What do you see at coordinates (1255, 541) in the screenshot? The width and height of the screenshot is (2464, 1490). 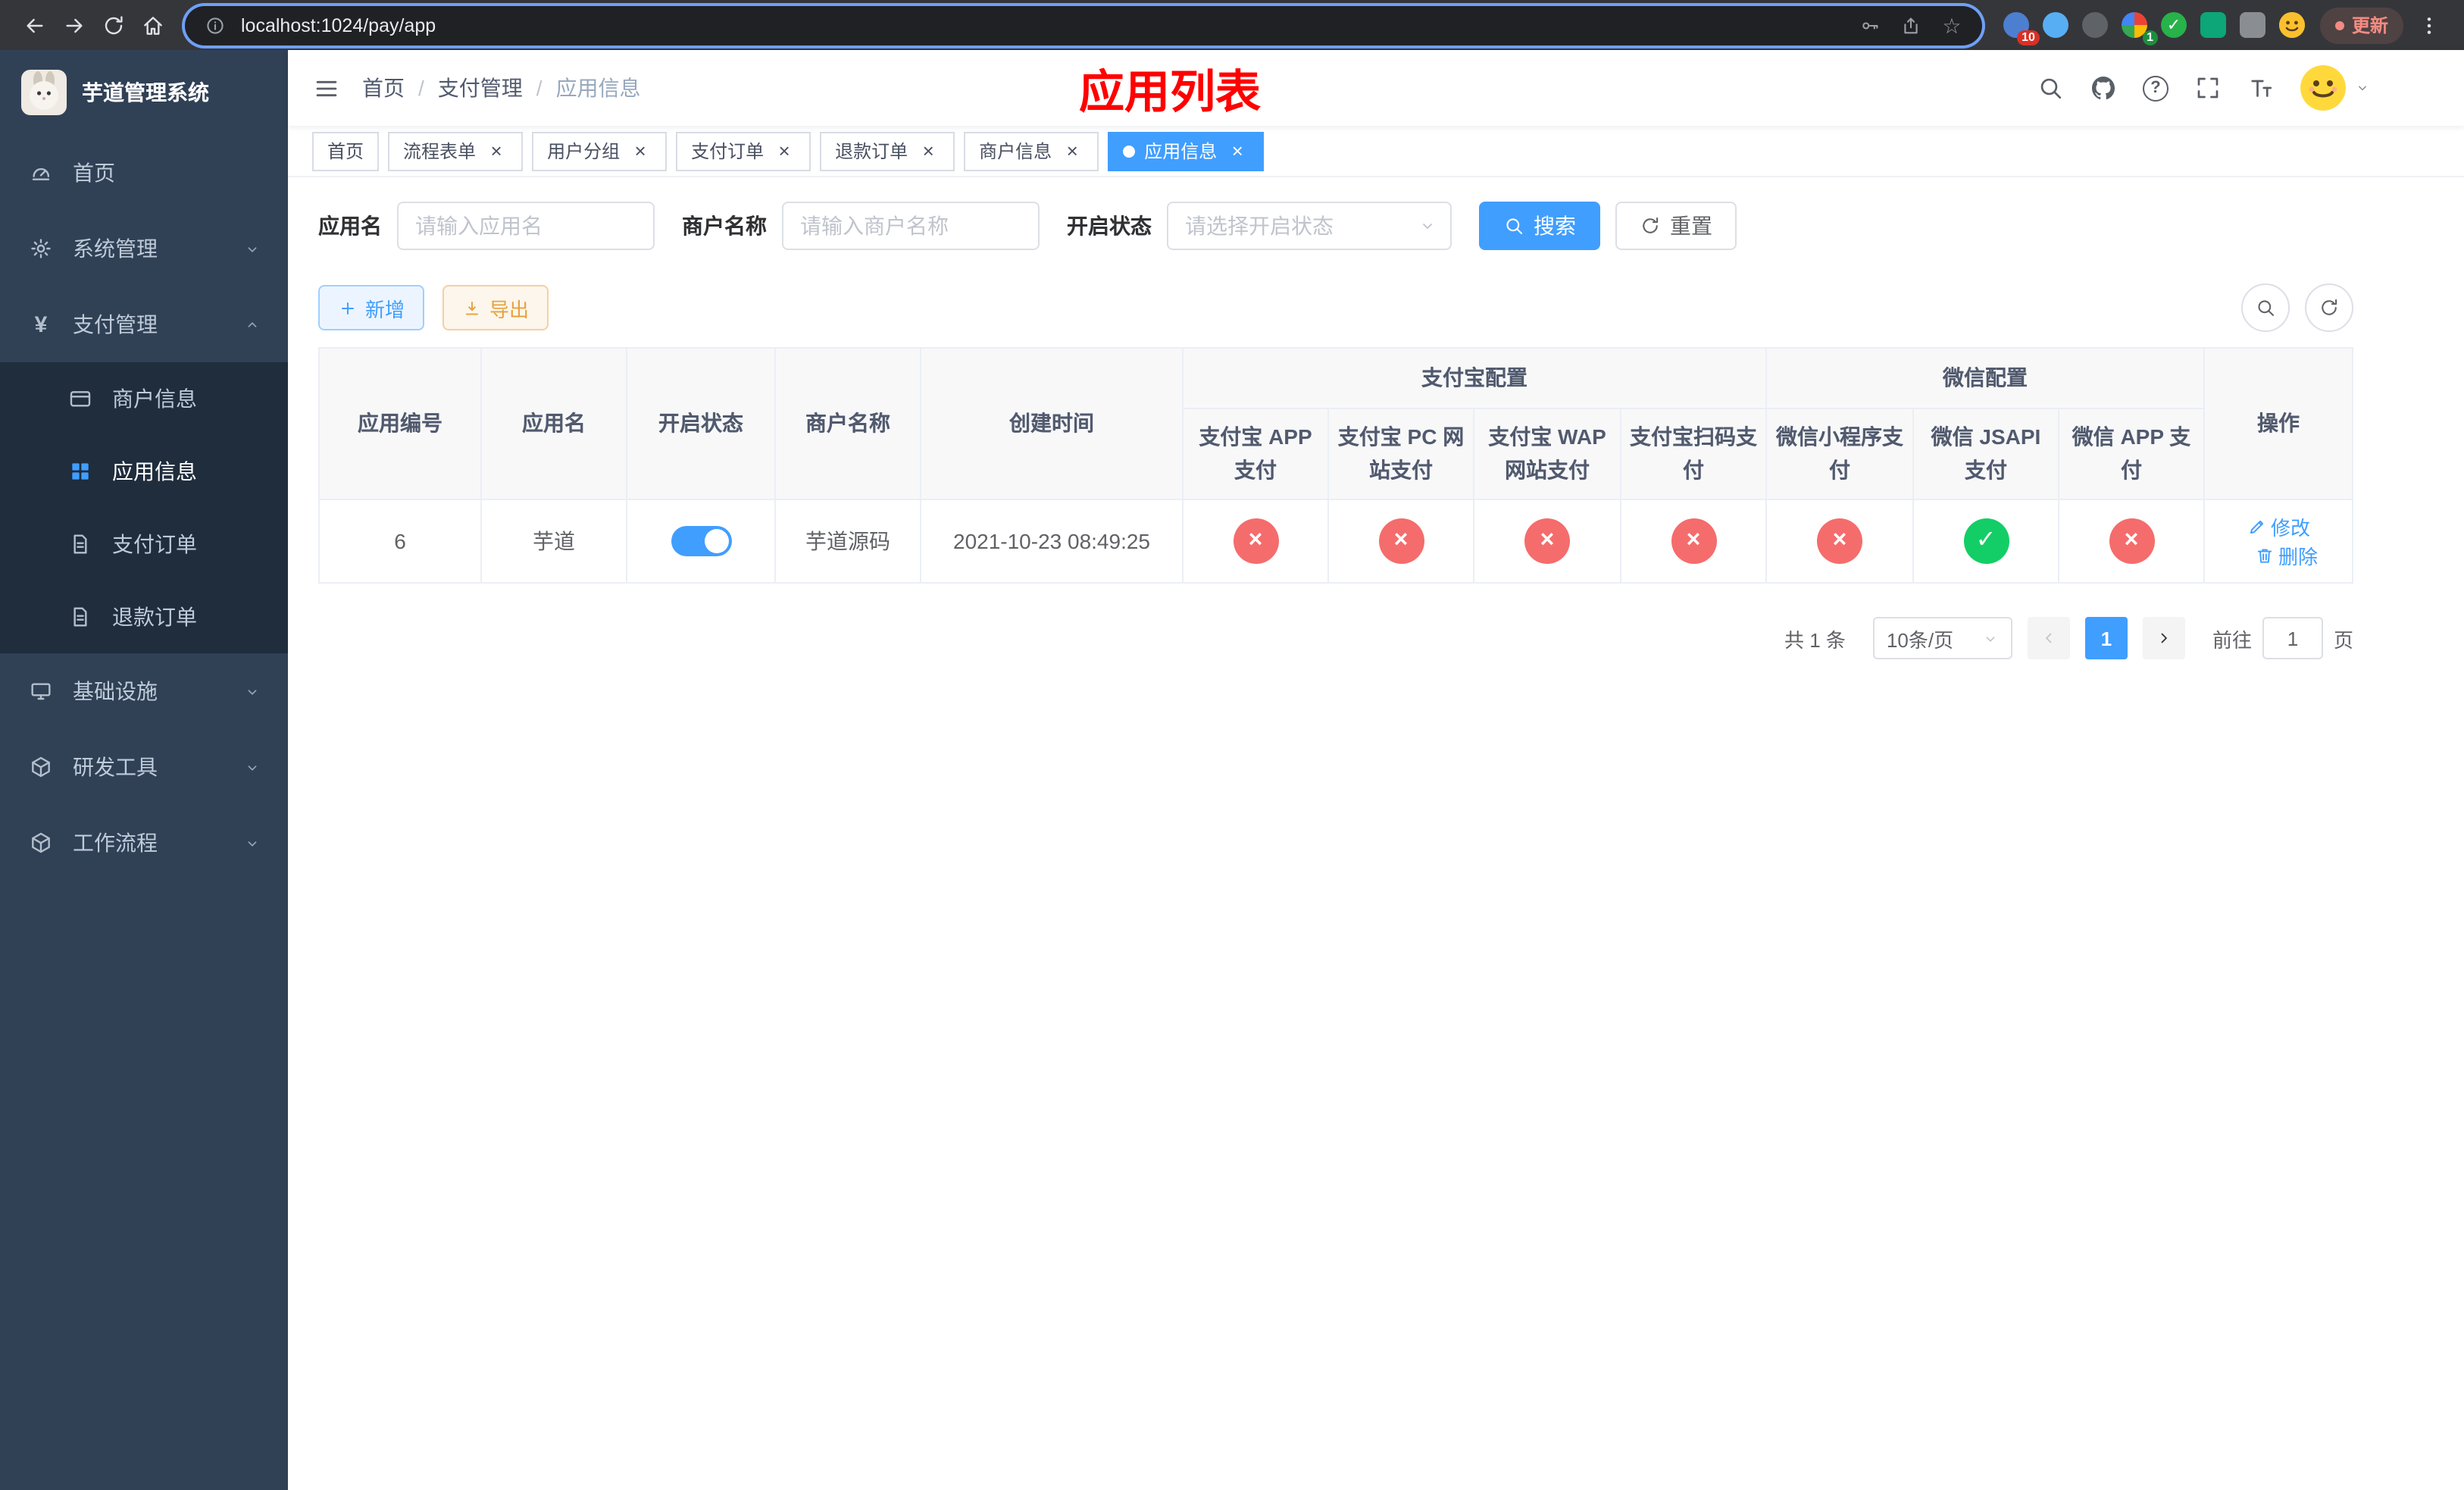 I see `alipay-app-status-icon: ×` at bounding box center [1255, 541].